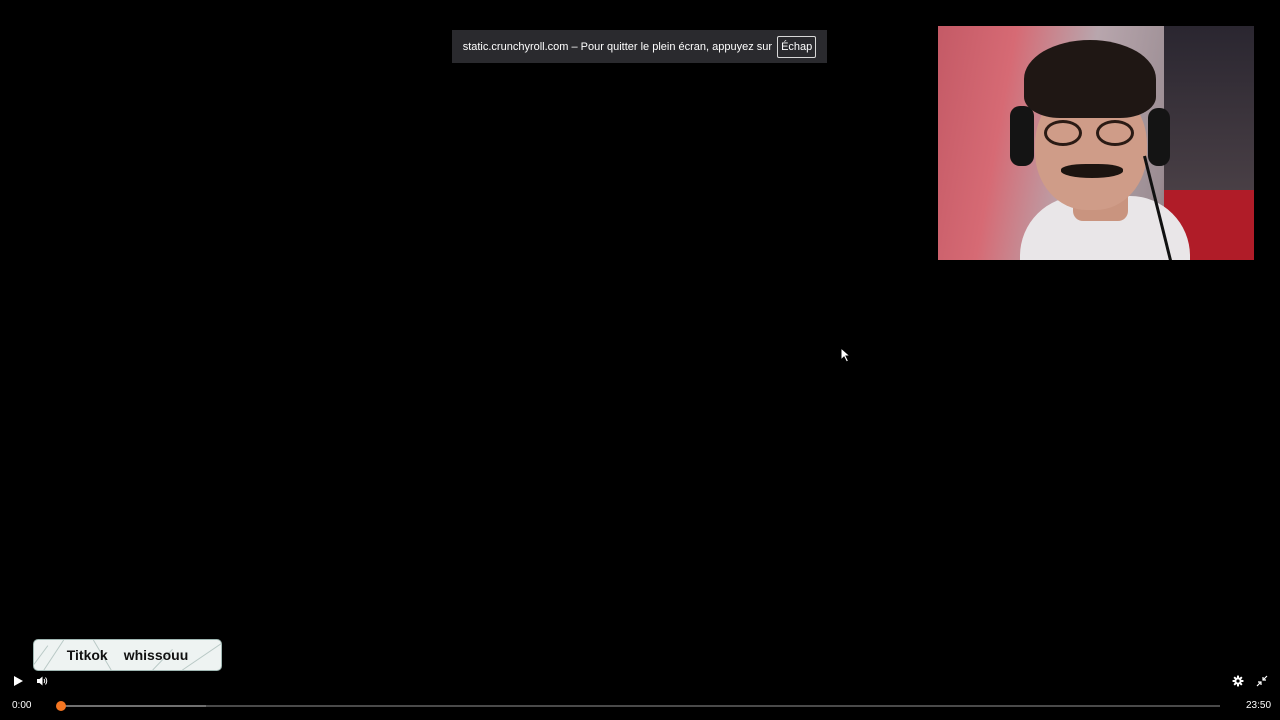 Image resolution: width=1280 pixels, height=720 pixels. I want to click on escape-key-hint: Échap, so click(797, 46).